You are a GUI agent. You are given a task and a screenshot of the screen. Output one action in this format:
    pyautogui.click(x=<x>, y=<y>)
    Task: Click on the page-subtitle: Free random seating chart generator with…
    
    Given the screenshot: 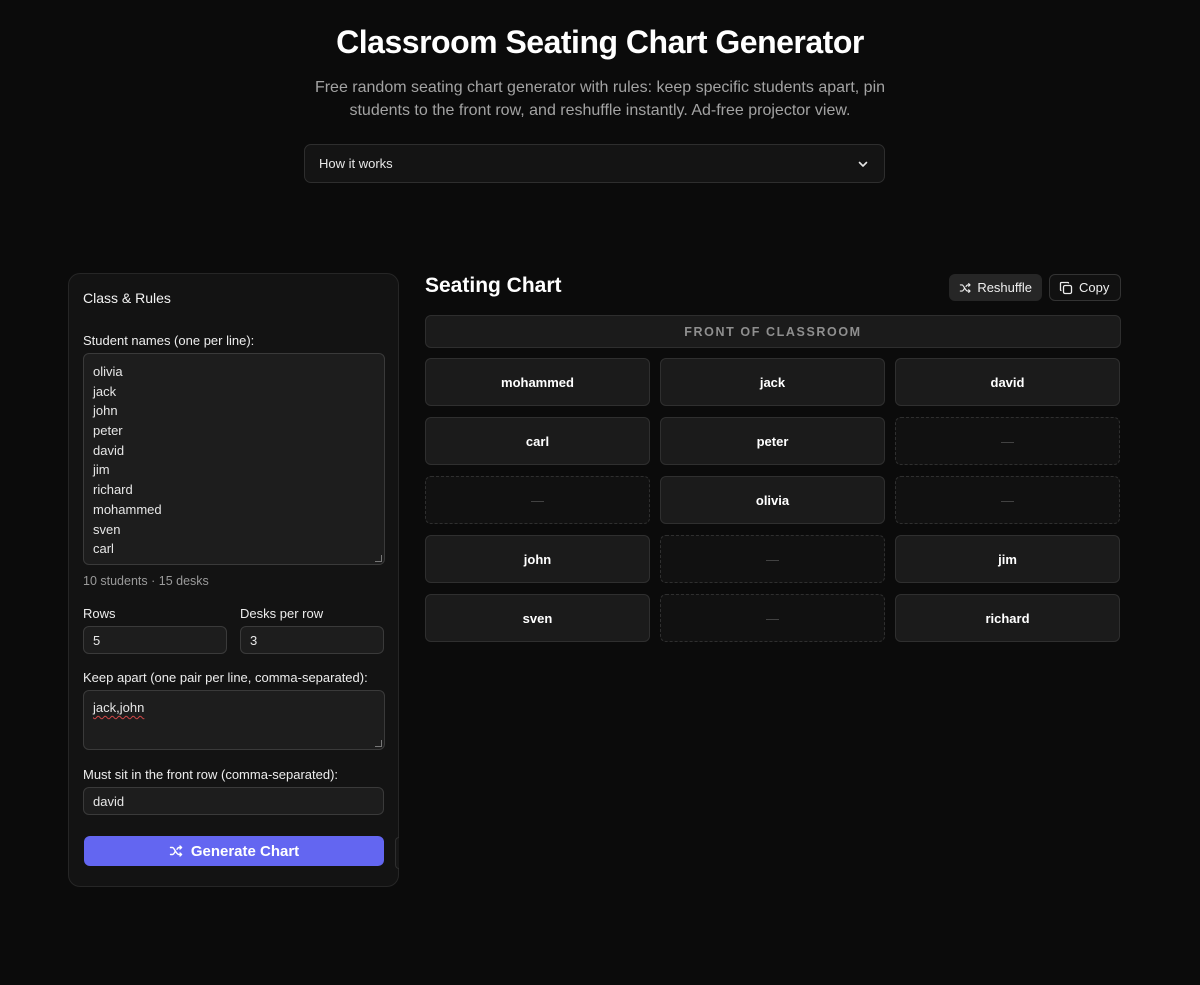 What is the action you would take?
    pyautogui.click(x=600, y=99)
    